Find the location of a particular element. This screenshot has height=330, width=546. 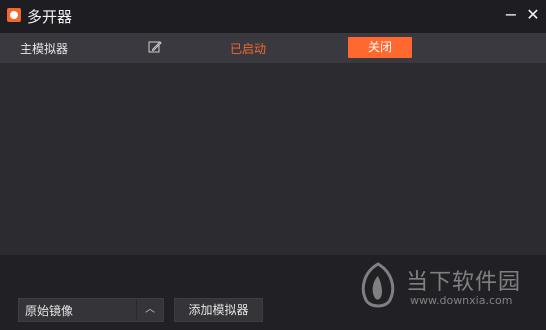

window-title: 多开器 is located at coordinates (50, 17).